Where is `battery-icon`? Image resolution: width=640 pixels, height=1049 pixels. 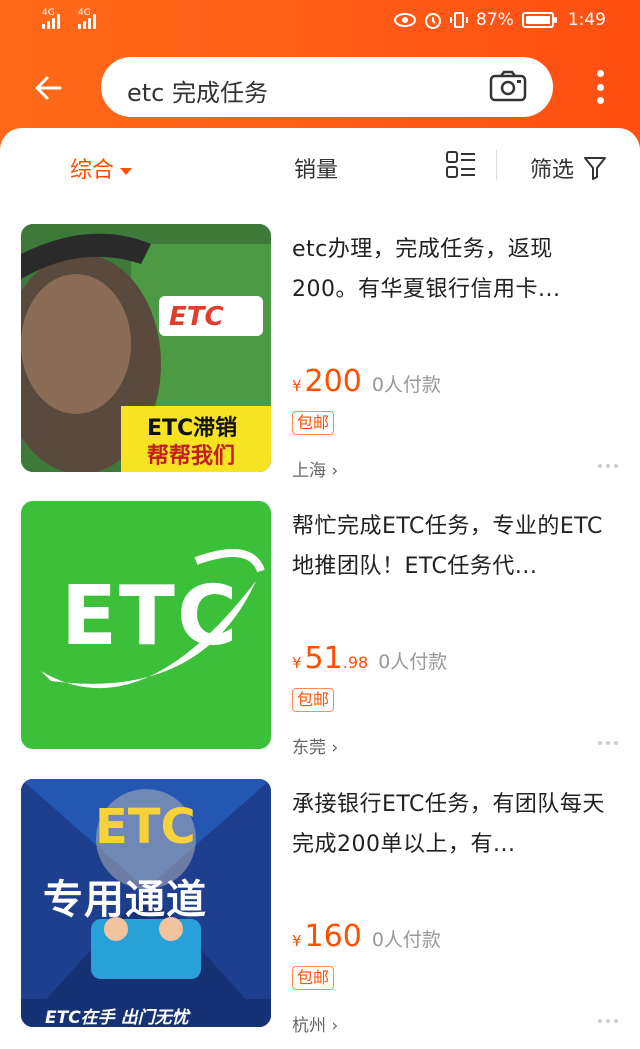
battery-icon is located at coordinates (539, 20).